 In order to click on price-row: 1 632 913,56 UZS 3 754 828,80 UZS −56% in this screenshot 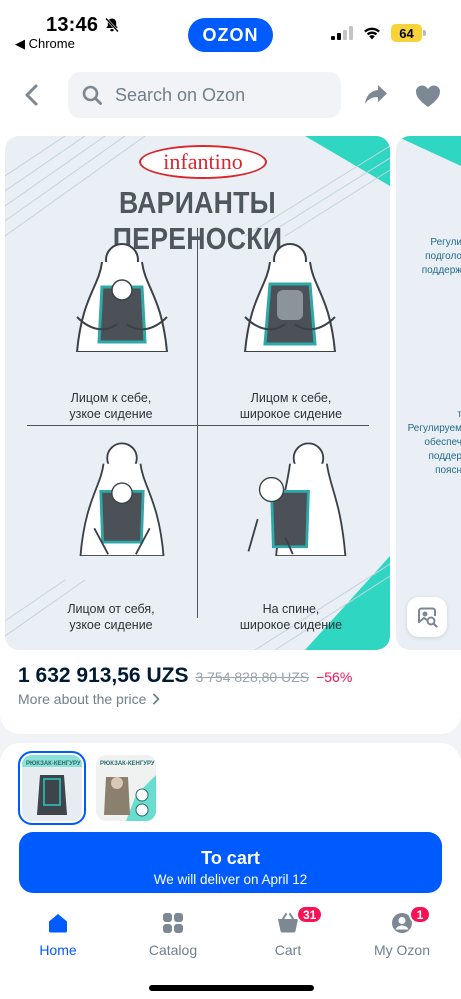, I will do `click(185, 676)`.